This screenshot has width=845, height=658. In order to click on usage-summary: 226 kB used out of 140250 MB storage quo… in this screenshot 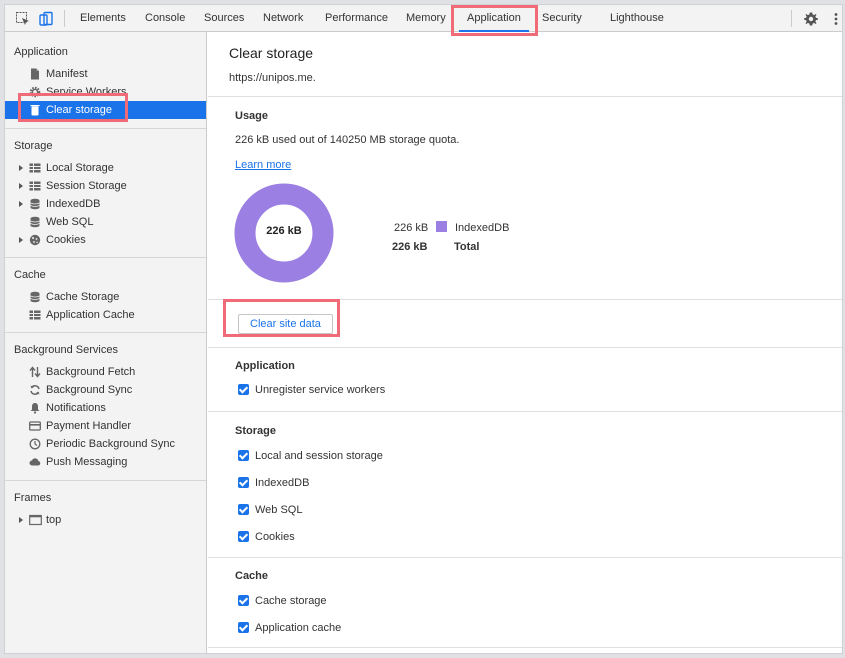, I will do `click(347, 140)`.